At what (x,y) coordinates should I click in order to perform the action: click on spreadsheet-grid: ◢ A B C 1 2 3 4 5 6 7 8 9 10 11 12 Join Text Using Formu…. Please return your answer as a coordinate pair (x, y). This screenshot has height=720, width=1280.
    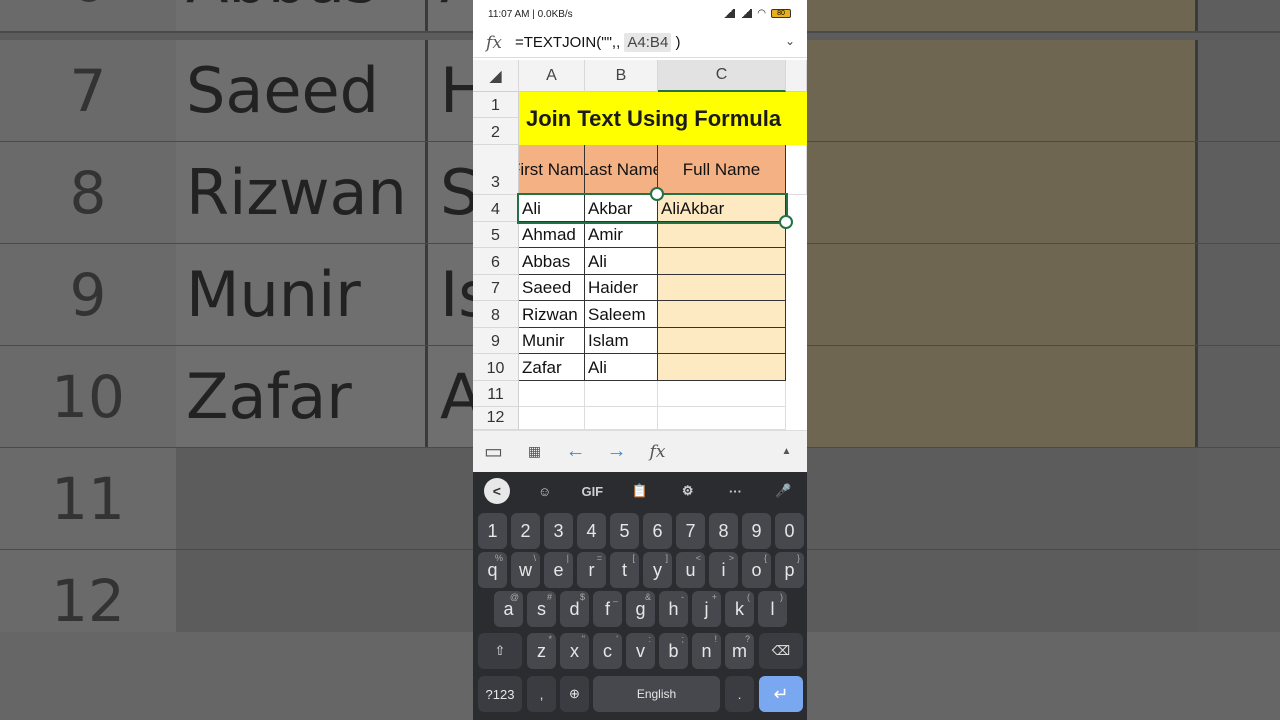
    Looking at the image, I should click on (640, 245).